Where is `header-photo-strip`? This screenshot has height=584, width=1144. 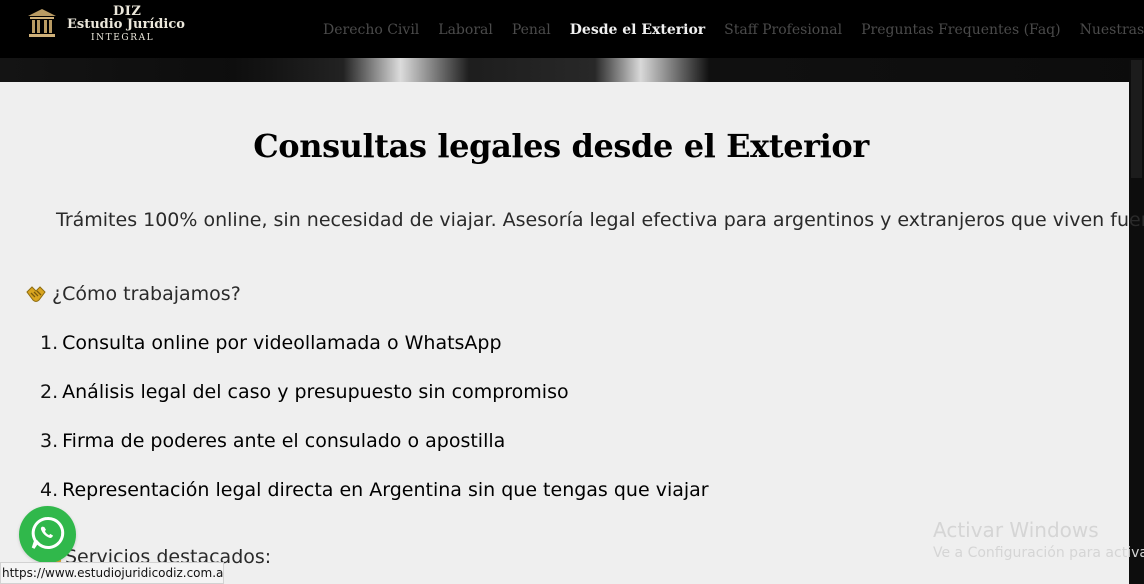 header-photo-strip is located at coordinates (572, 70).